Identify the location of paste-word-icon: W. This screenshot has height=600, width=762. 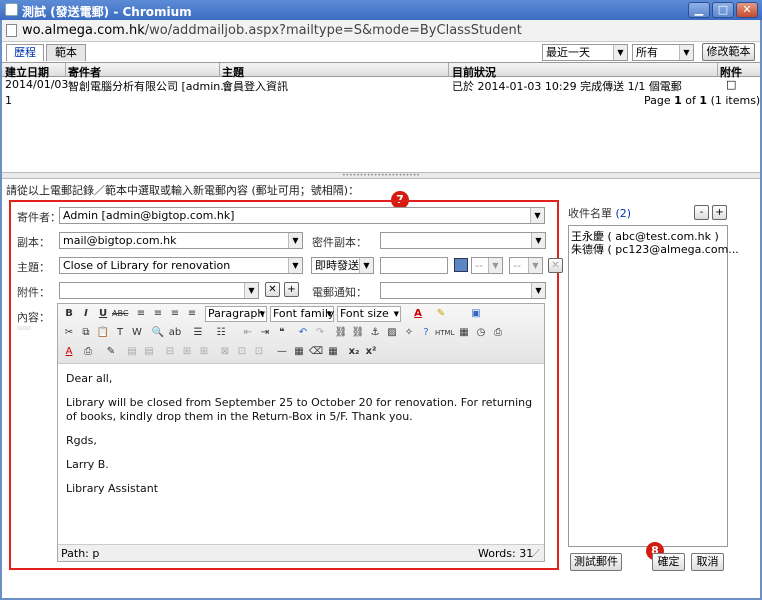
(137, 333).